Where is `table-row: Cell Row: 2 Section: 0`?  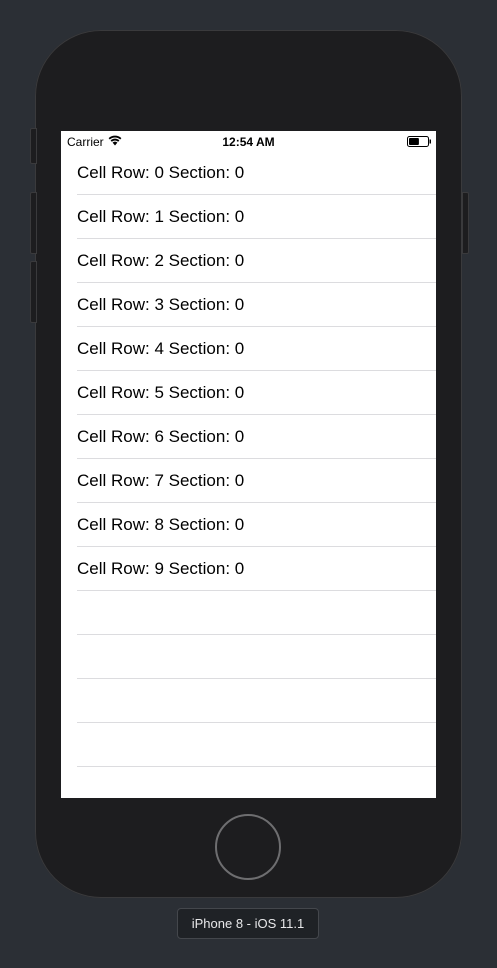
table-row: Cell Row: 2 Section: 0 is located at coordinates (248, 261).